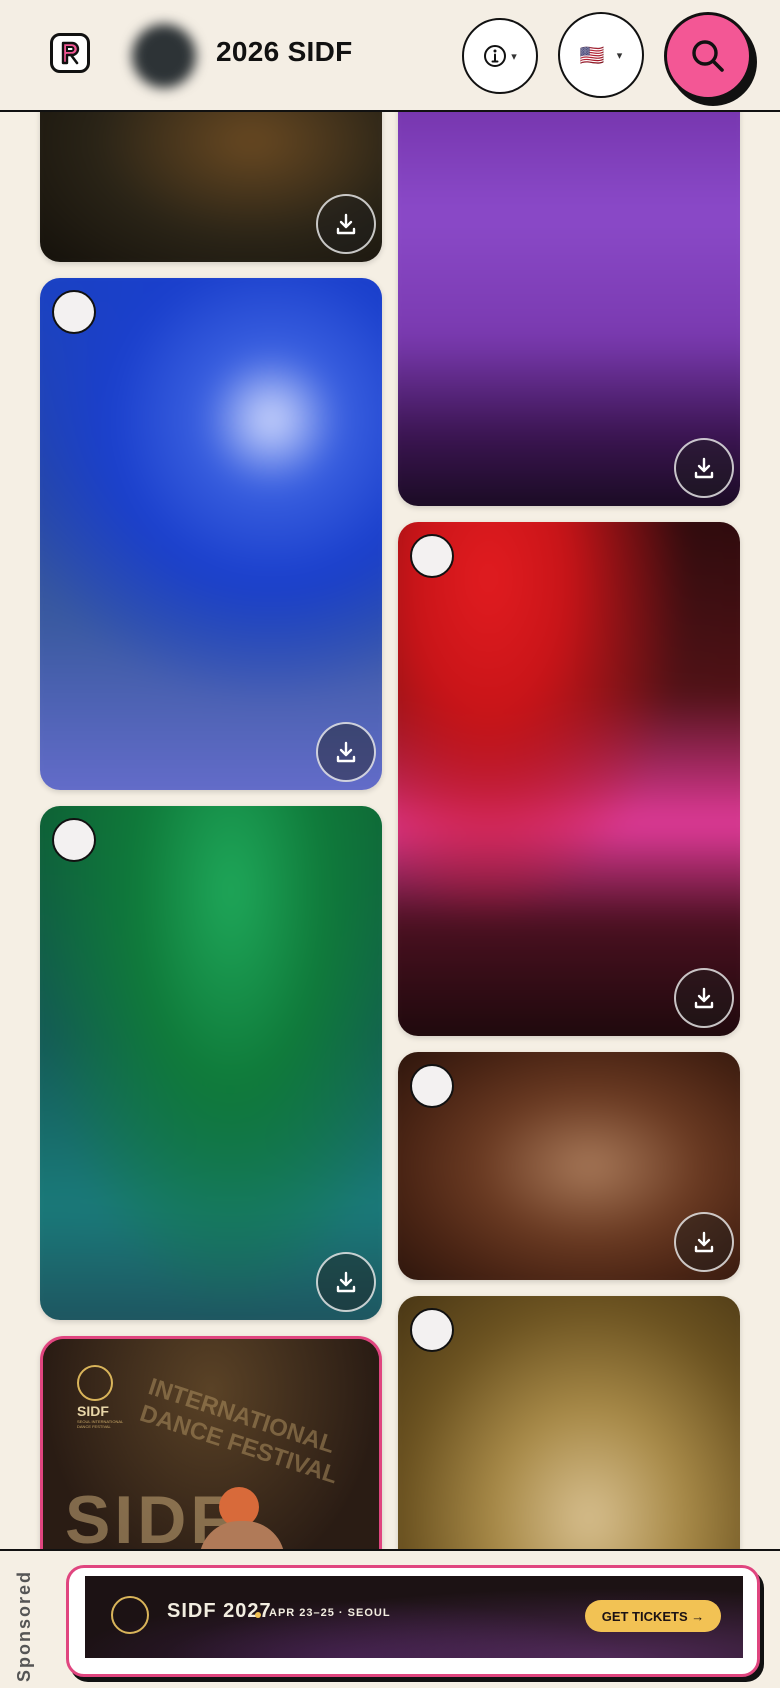  What do you see at coordinates (93, 1411) in the screenshot?
I see `featured-logo-text: SIDF` at bounding box center [93, 1411].